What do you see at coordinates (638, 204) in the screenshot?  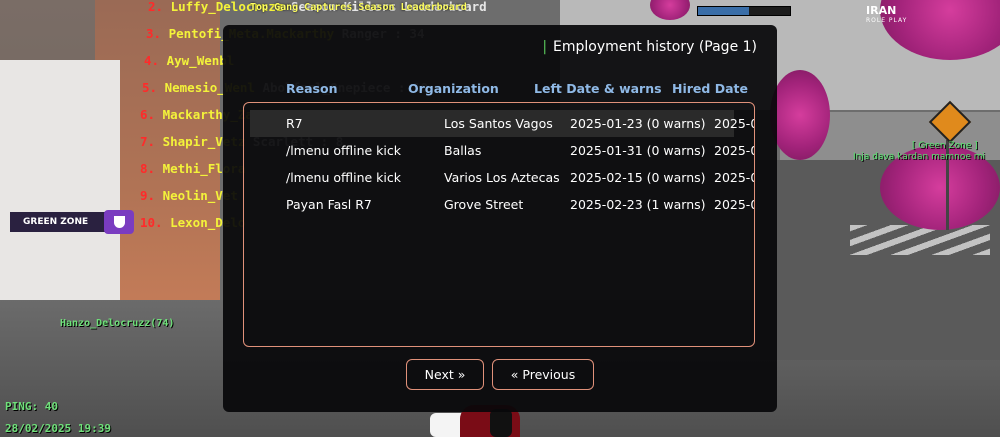 I see `cell-left-date: 2025-02-23 (1 warns)` at bounding box center [638, 204].